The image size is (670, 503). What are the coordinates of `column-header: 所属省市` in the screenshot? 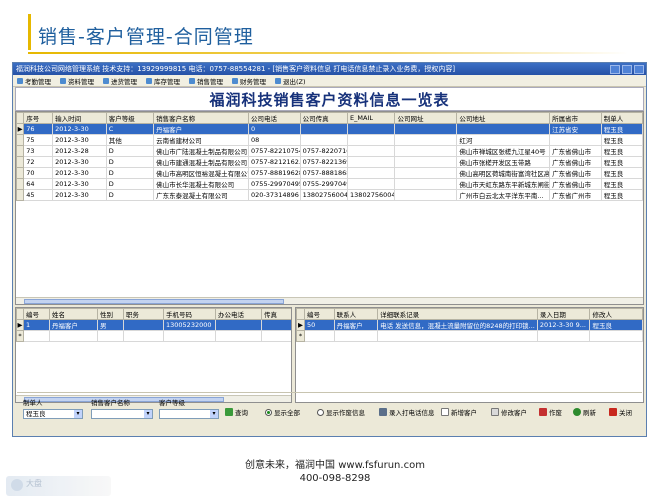 It's located at (575, 118).